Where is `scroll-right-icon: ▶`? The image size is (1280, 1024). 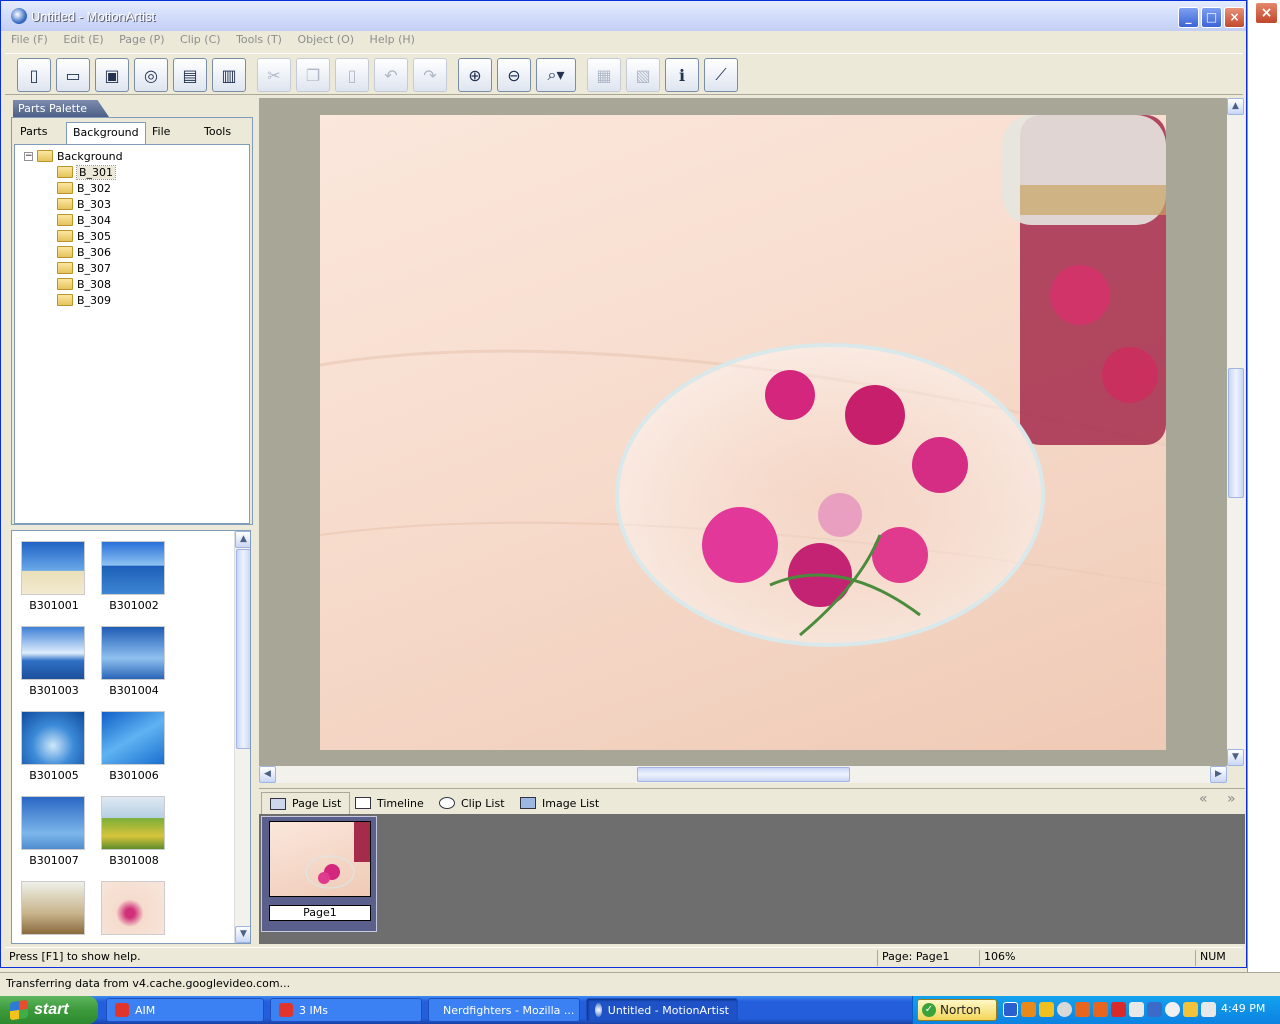
scroll-right-icon: ▶ is located at coordinates (1218, 774).